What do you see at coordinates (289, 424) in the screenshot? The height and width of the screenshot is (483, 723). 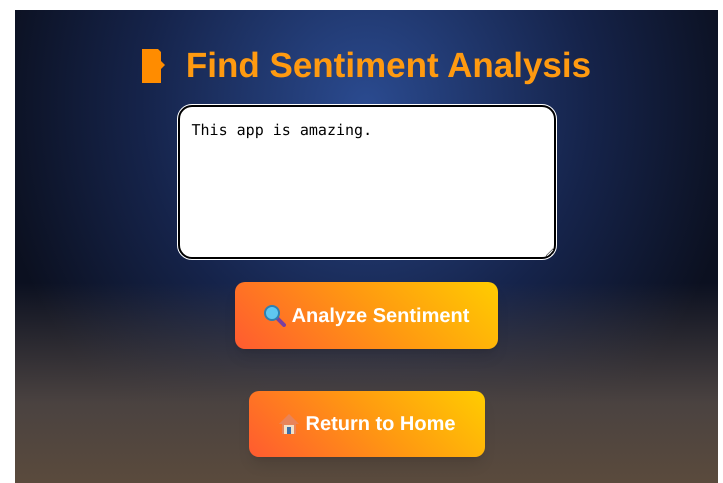 I see `house-icon` at bounding box center [289, 424].